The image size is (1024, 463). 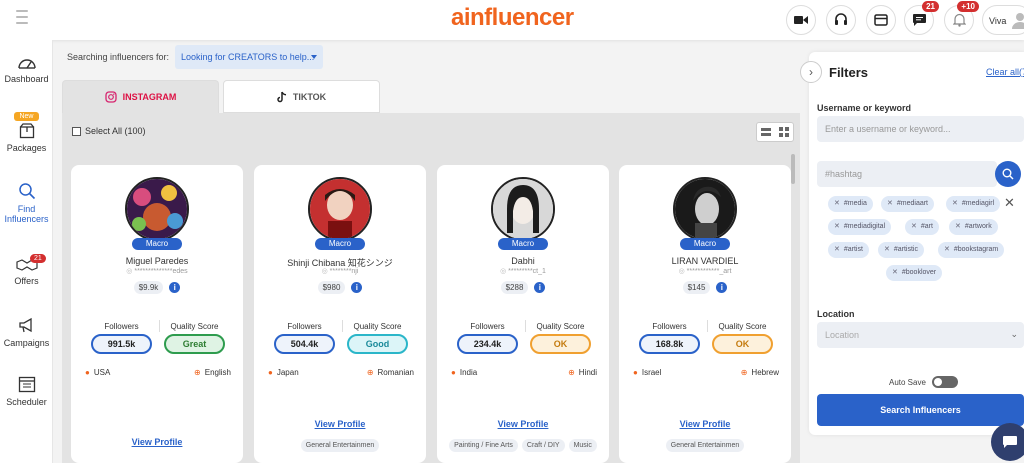 I want to click on chevron-right-icon: ›, so click(x=811, y=72).